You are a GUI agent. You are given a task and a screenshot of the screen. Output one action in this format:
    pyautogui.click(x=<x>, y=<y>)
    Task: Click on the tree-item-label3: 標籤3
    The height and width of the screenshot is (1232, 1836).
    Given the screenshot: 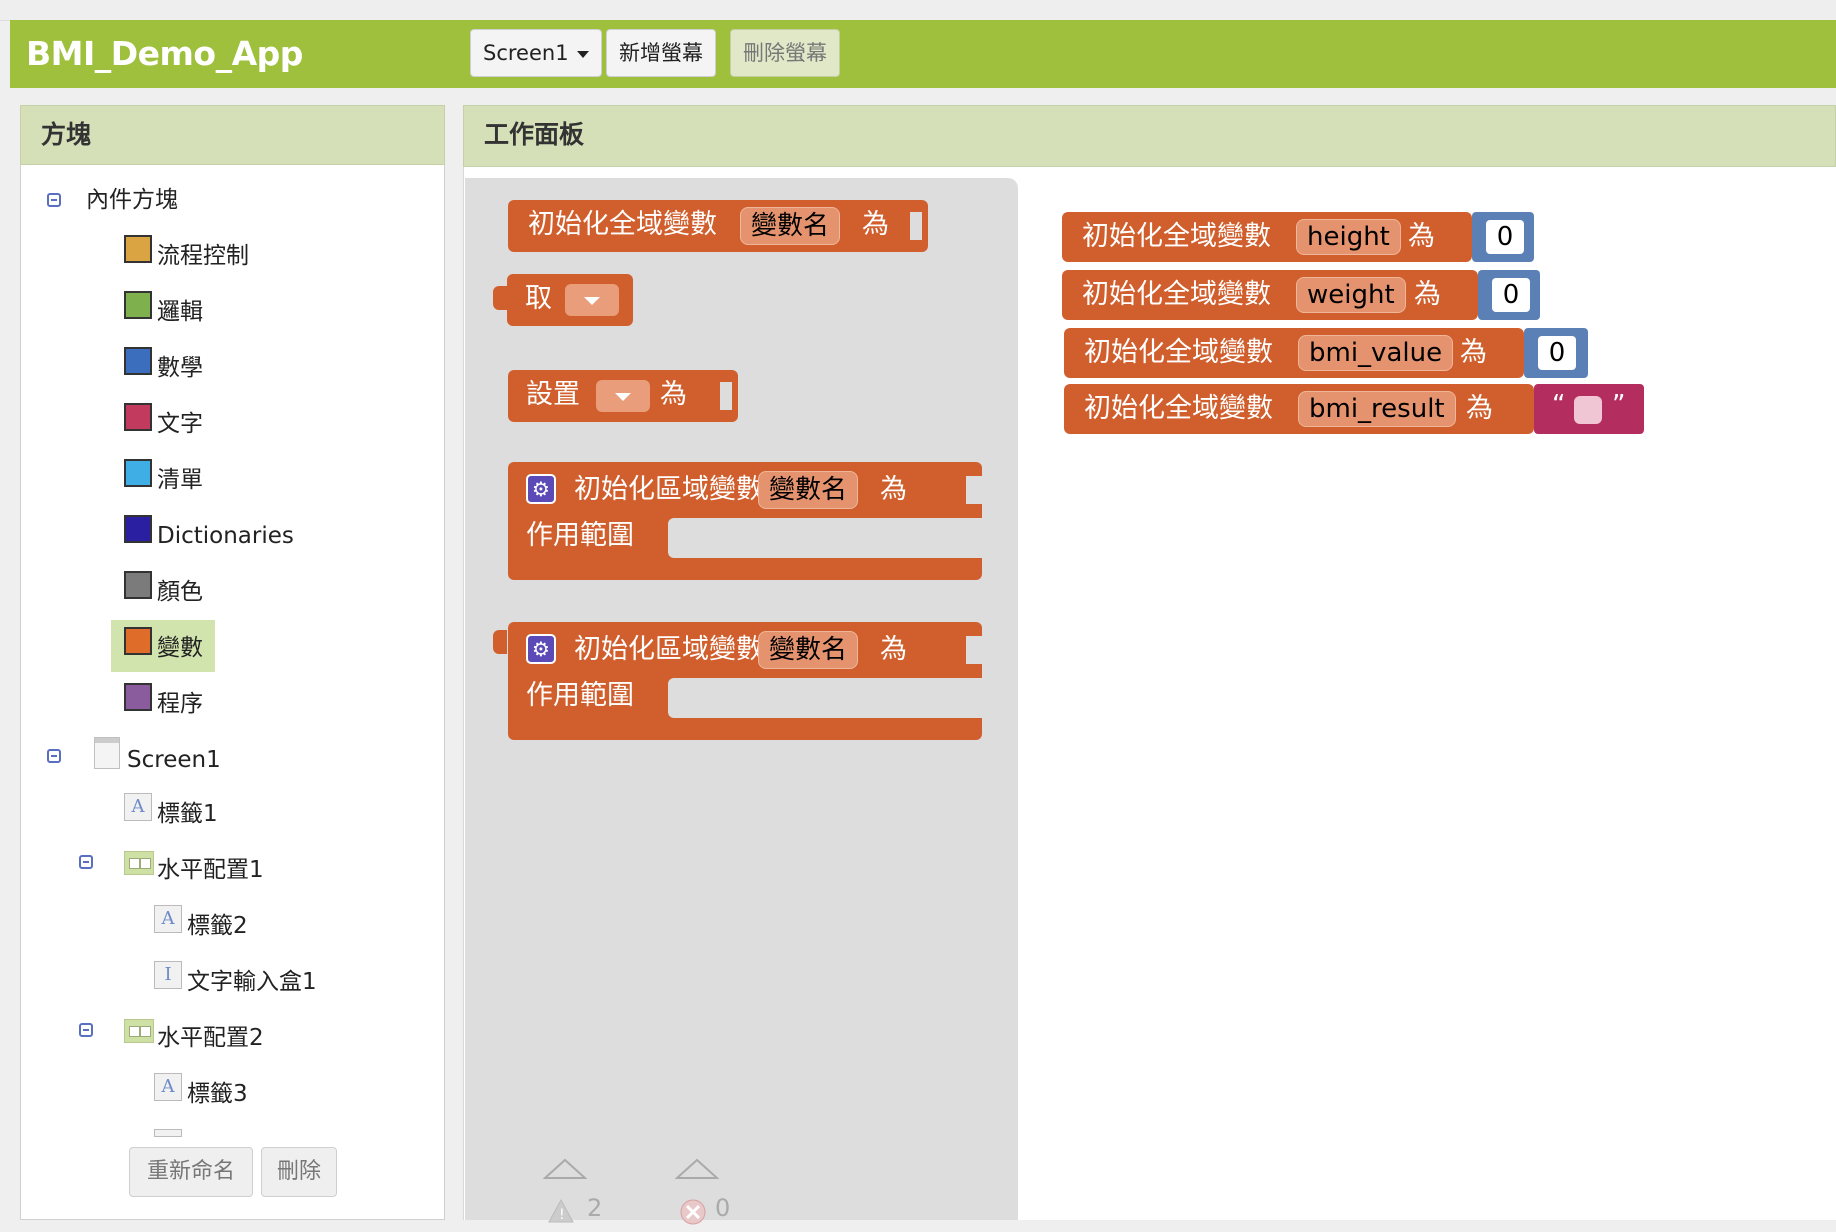 What is the action you would take?
    pyautogui.click(x=217, y=1094)
    